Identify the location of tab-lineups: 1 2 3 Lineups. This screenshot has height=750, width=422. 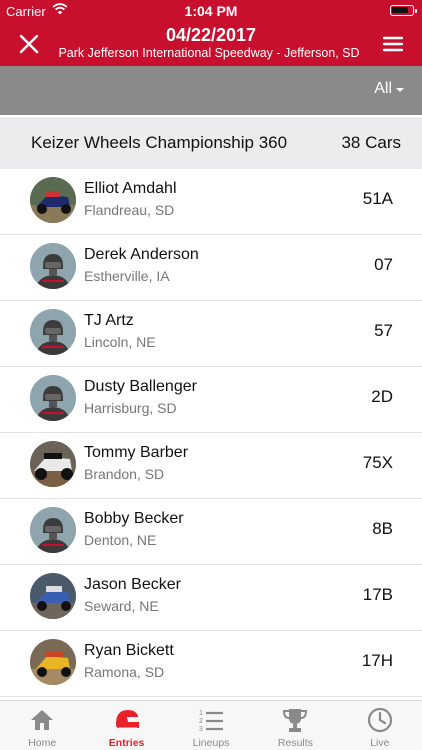
(211, 725).